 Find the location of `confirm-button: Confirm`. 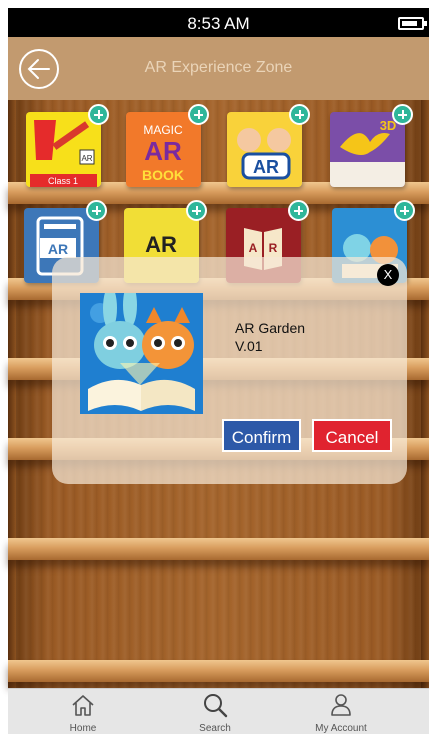

confirm-button: Confirm is located at coordinates (261, 435).